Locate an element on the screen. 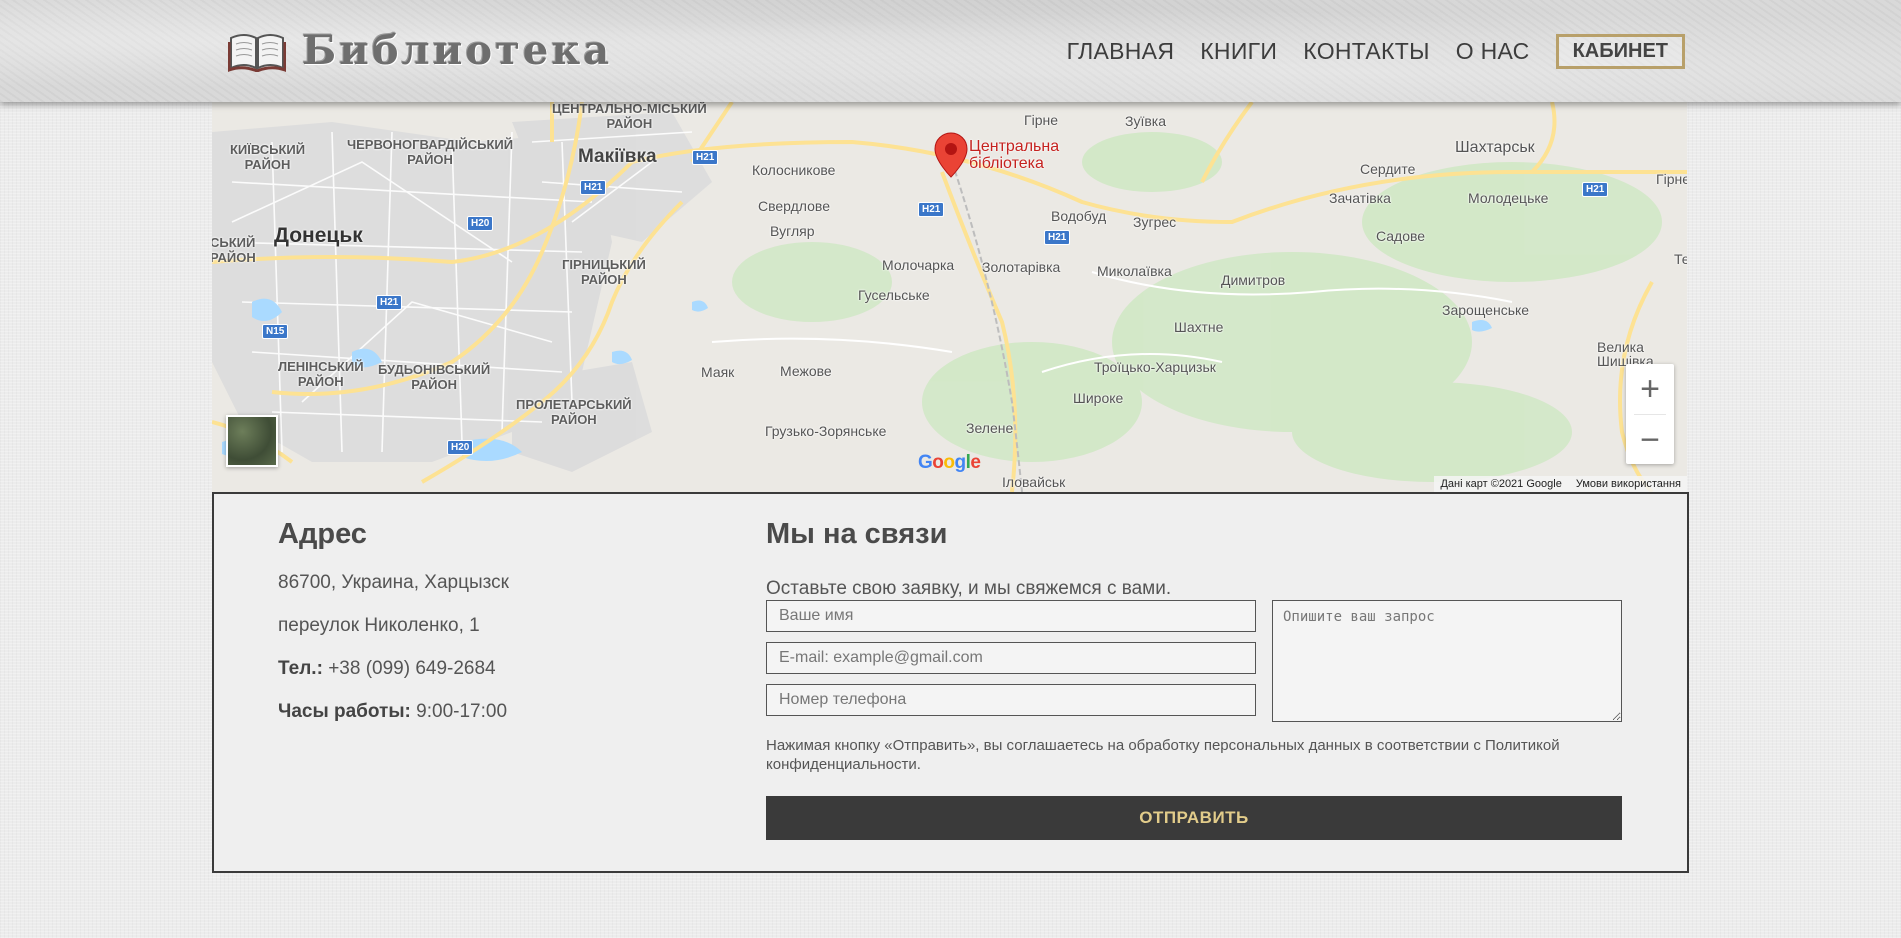  map-label: ЦЕНТРАЛЬНО-МІСЬКИЙ РАЙОН is located at coordinates (629, 116).